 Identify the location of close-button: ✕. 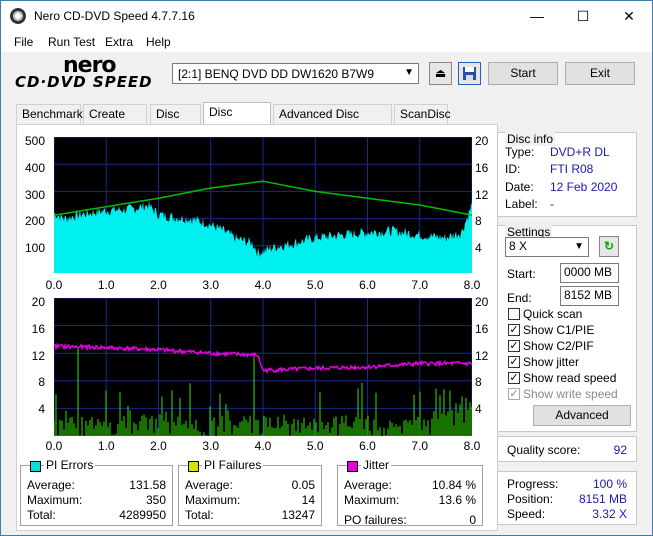
(629, 16).